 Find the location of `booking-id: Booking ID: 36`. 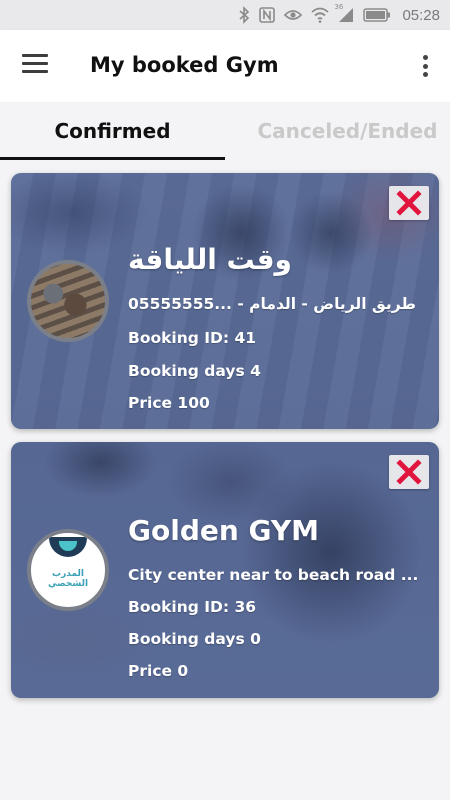

booking-id: Booking ID: 36 is located at coordinates (192, 607).